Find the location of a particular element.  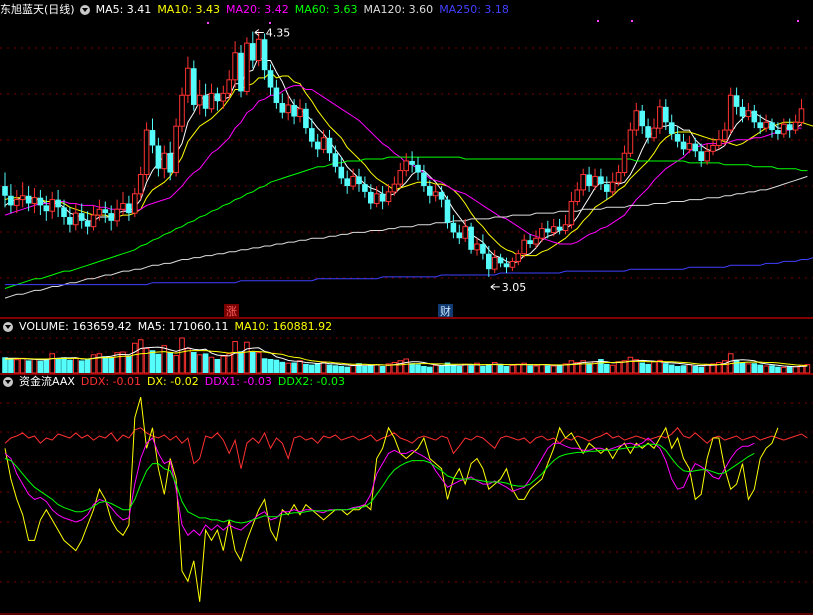

volume-bars is located at coordinates (406, 355).